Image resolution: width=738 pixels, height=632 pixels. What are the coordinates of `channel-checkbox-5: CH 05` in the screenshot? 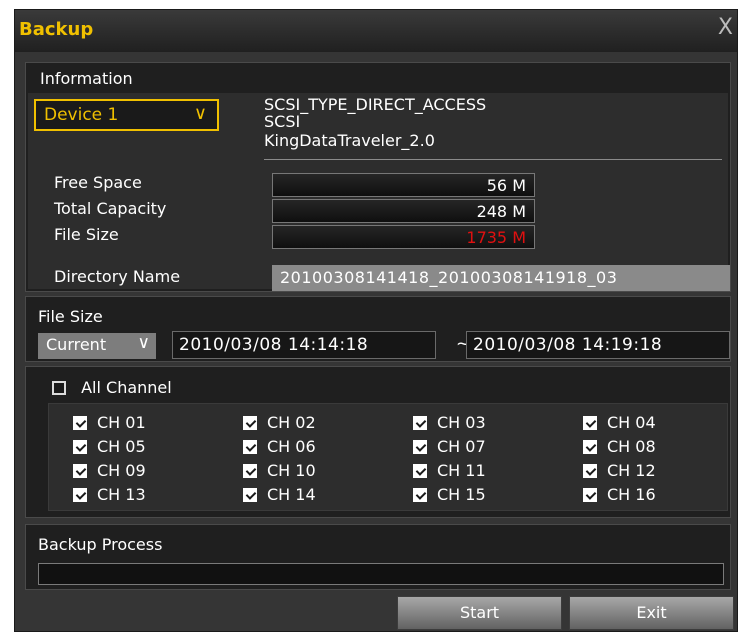 It's located at (109, 446).